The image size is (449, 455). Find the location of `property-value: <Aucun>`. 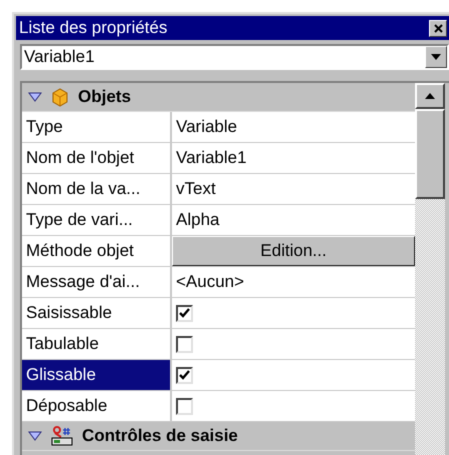

property-value: <Aucun> is located at coordinates (210, 282).